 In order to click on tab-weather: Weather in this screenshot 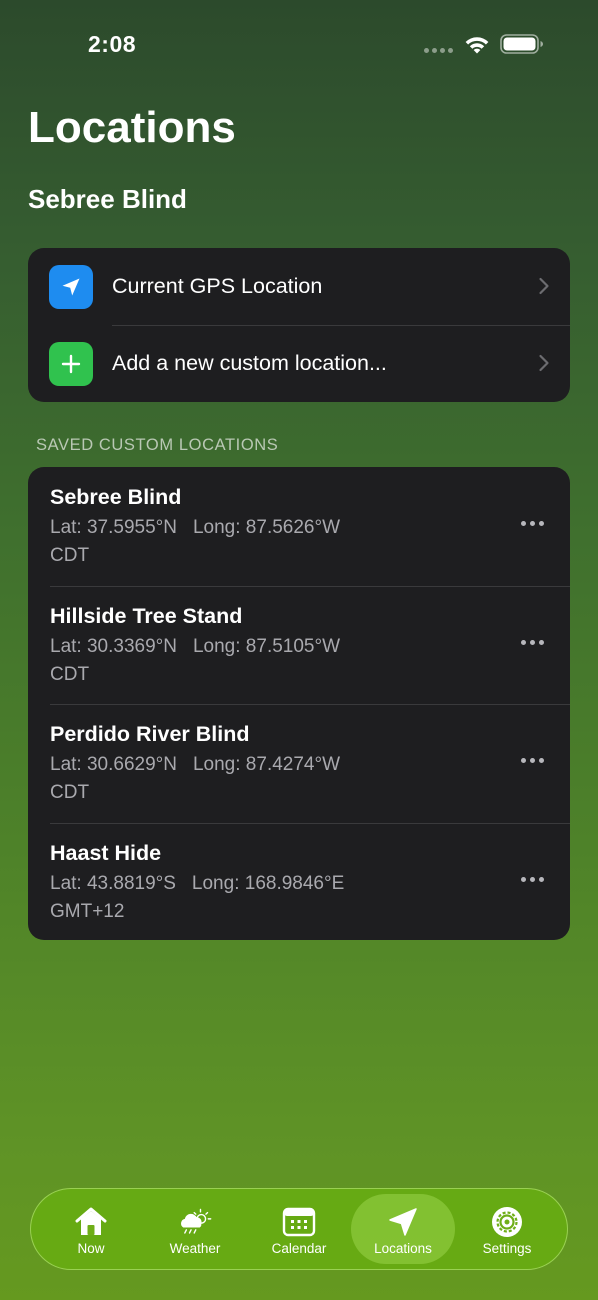, I will do `click(195, 1229)`.